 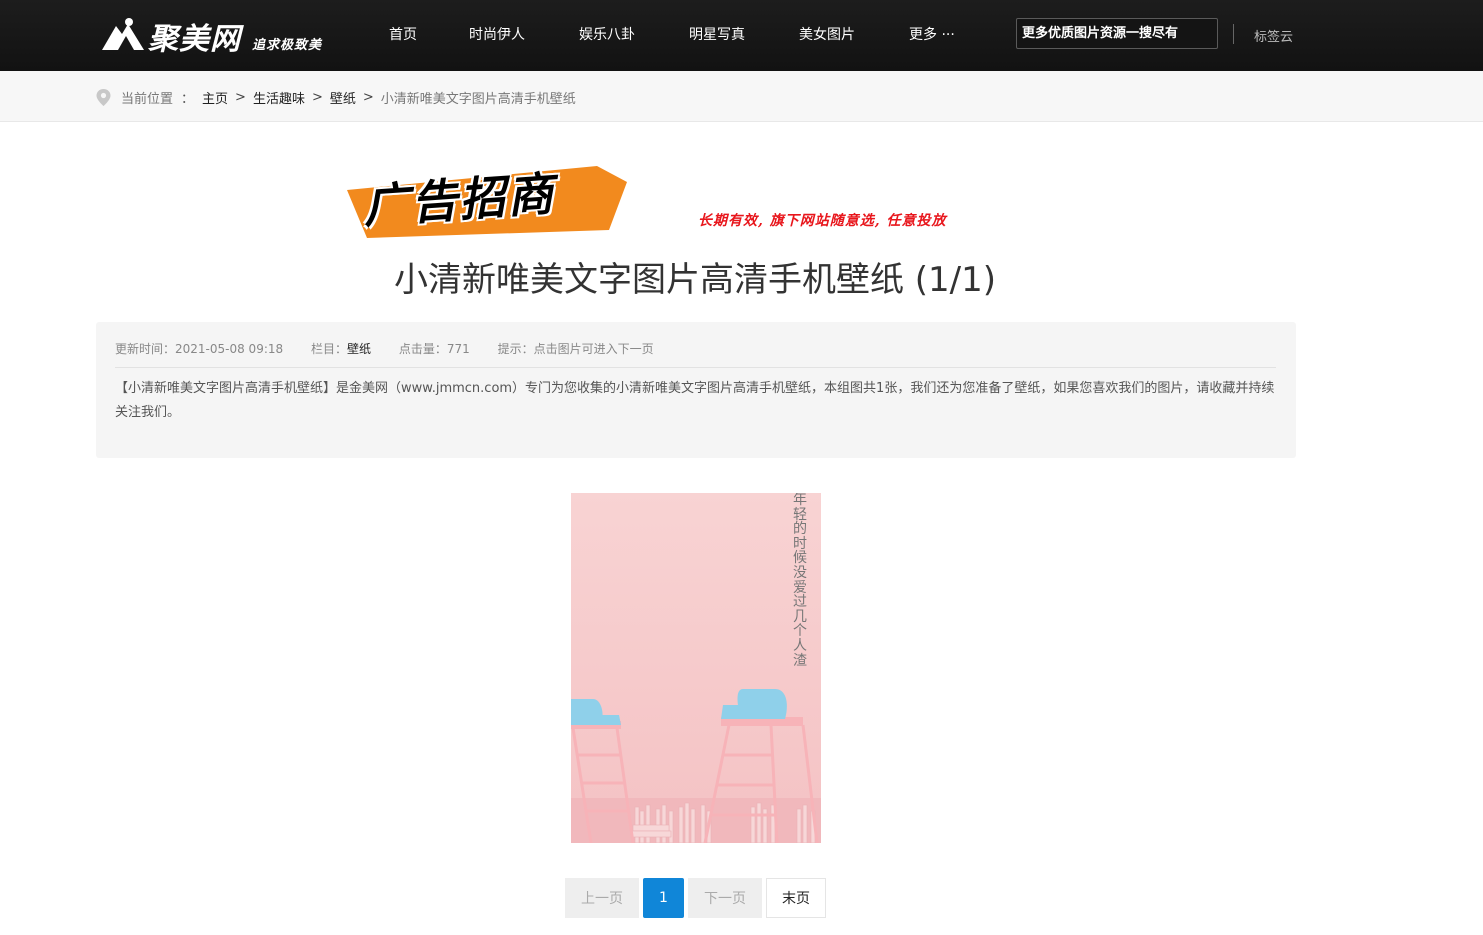 What do you see at coordinates (188, 99) in the screenshot?
I see `breadcrumb-colon: ：` at bounding box center [188, 99].